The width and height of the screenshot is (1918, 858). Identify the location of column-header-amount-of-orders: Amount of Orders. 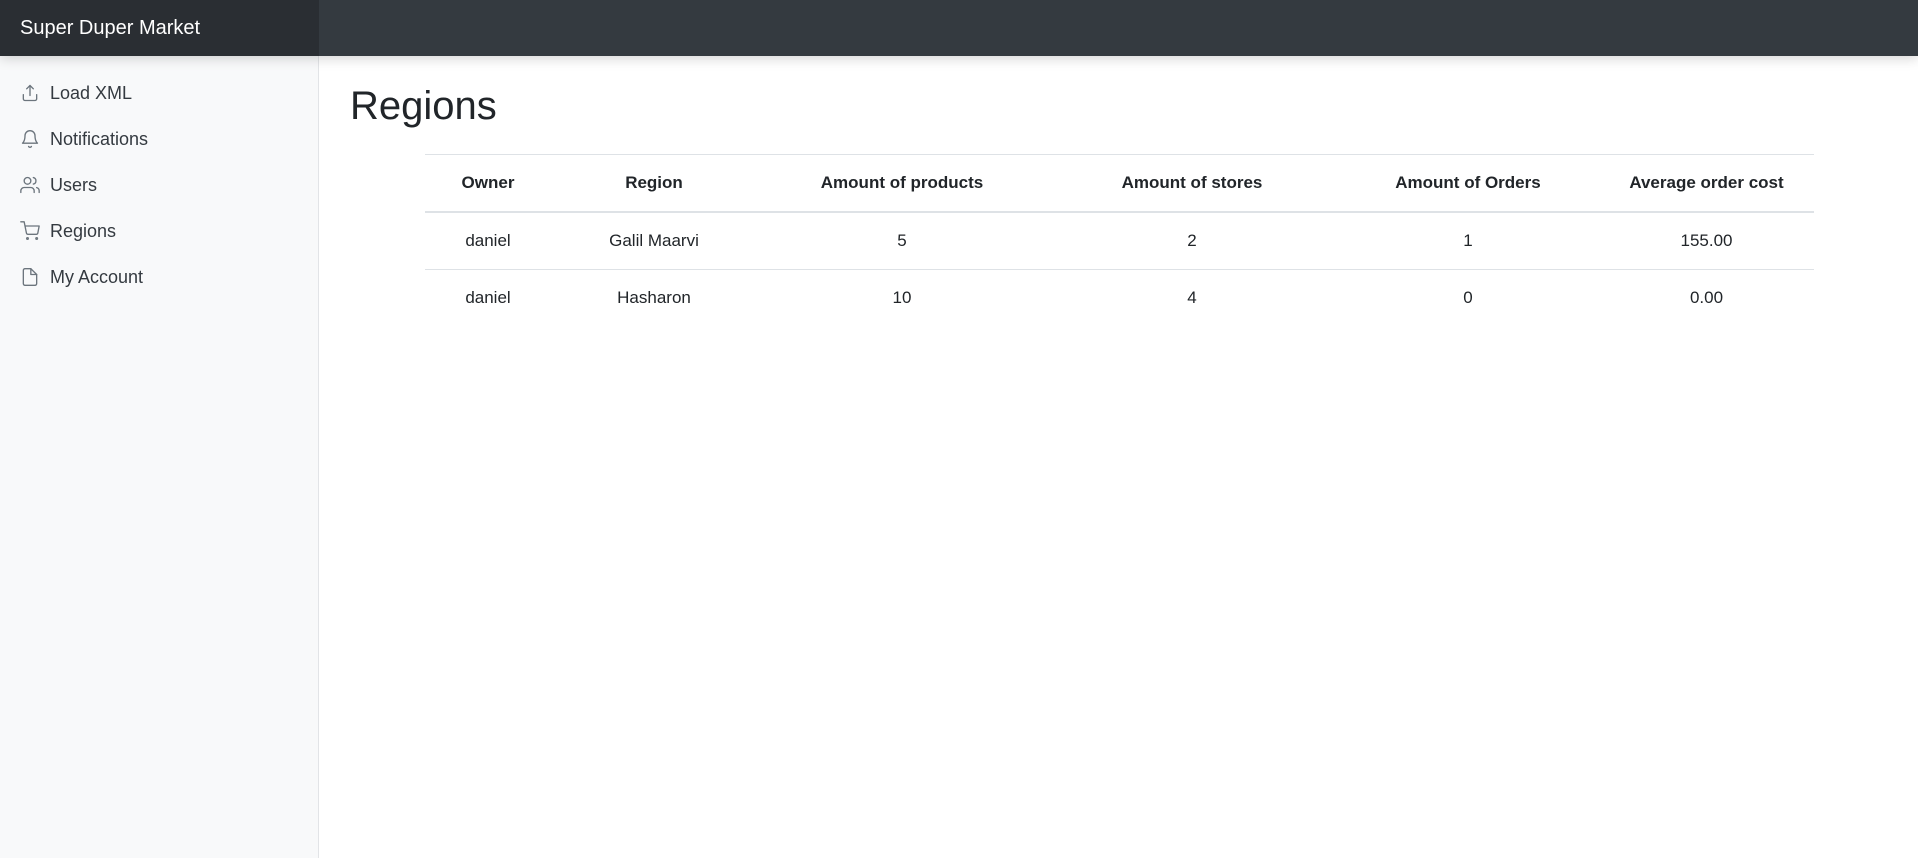
(1468, 183).